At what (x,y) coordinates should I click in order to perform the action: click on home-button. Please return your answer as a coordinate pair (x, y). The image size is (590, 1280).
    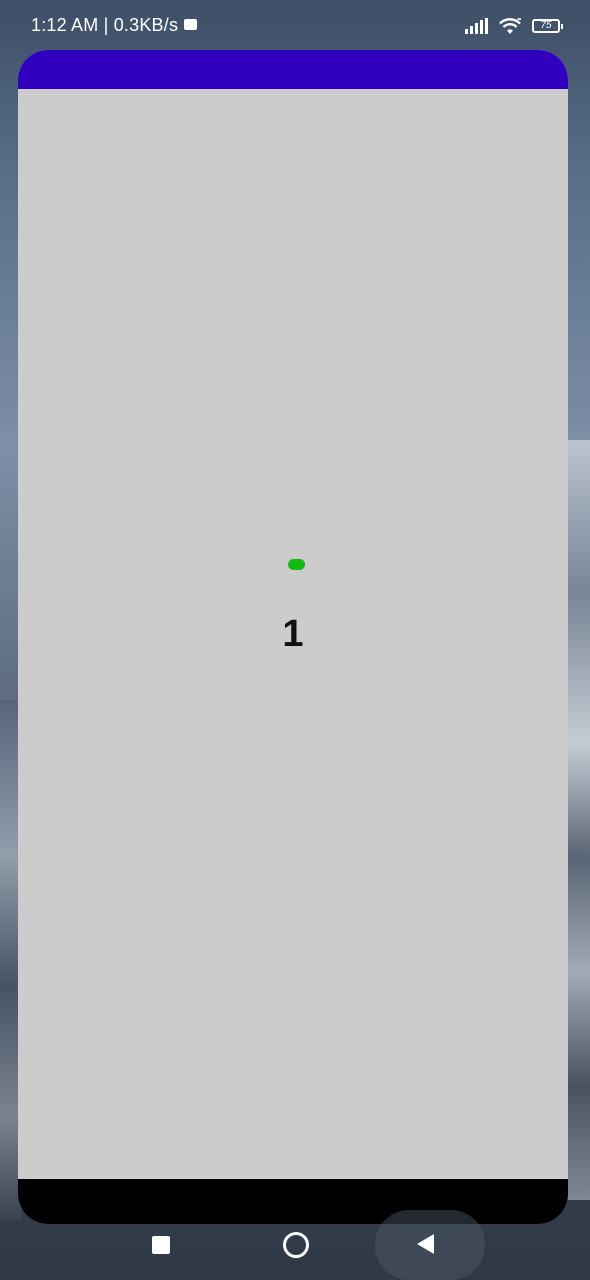
    Looking at the image, I should click on (296, 1245).